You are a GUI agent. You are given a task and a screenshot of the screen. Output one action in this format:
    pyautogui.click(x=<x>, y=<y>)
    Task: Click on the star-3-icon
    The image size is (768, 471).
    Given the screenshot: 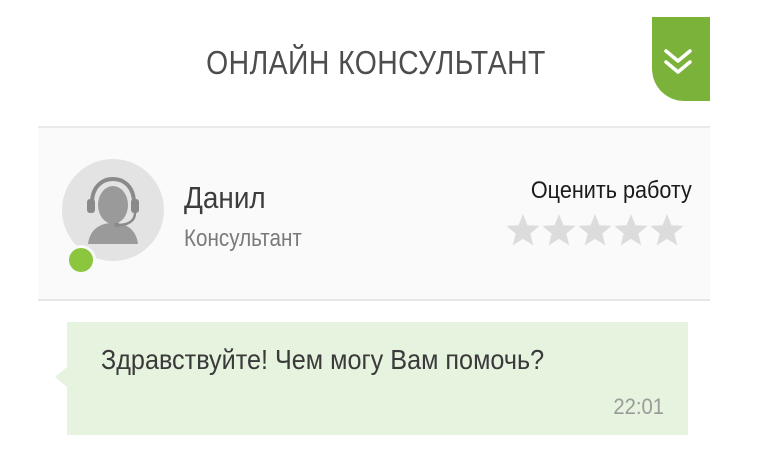 What is the action you would take?
    pyautogui.click(x=595, y=230)
    